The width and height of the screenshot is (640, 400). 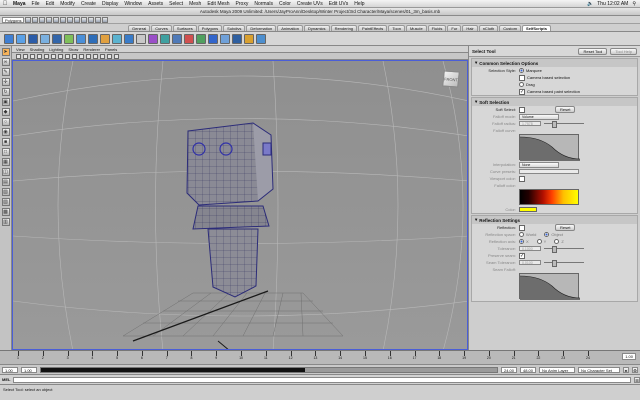 What do you see at coordinates (530, 248) in the screenshot?
I see `tolerance-field: 0.1000` at bounding box center [530, 248].